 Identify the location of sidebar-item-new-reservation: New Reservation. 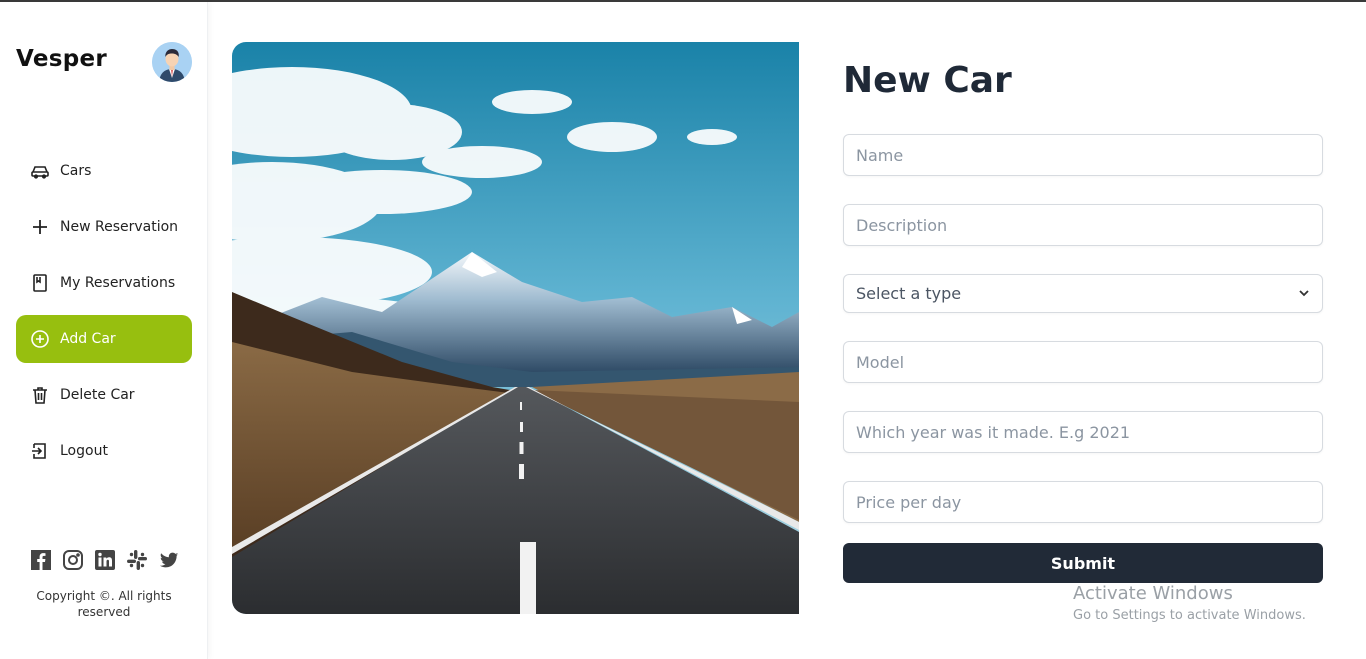
(104, 227).